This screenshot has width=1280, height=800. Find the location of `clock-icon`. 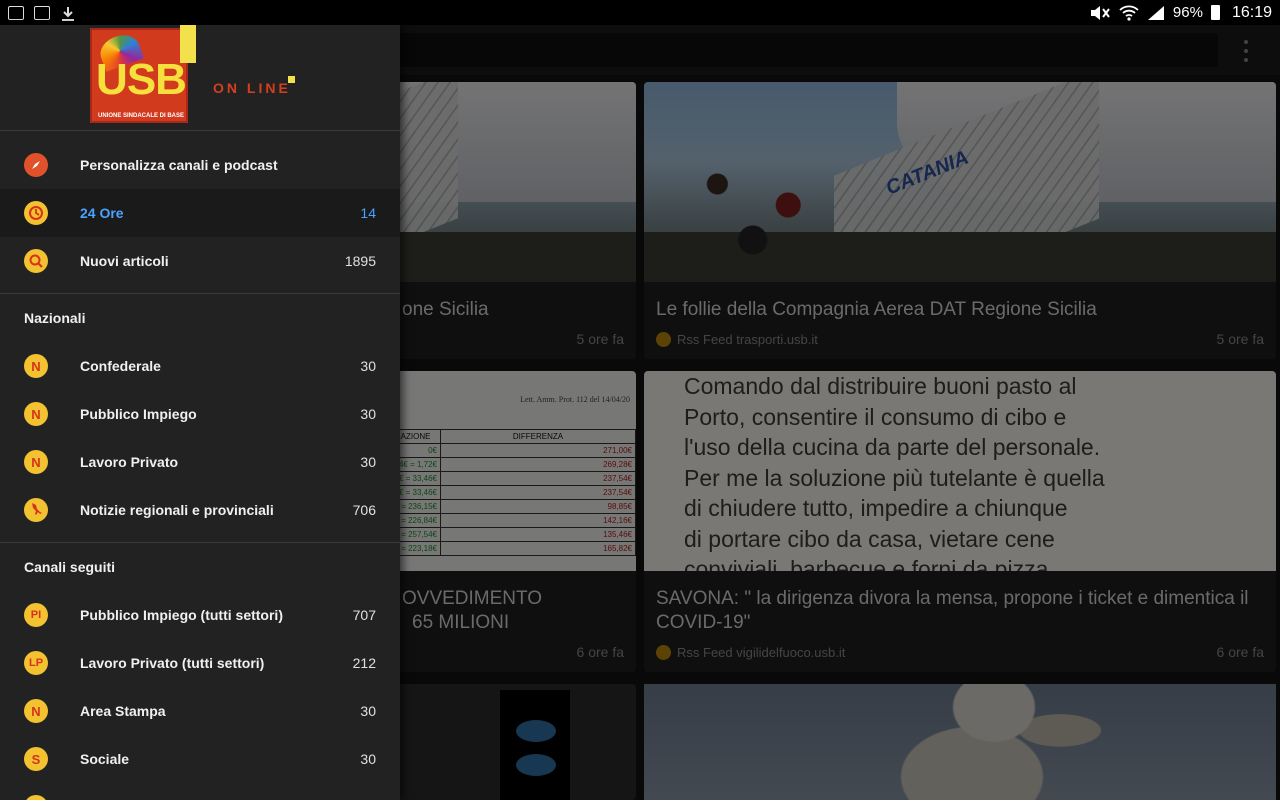

clock-icon is located at coordinates (36, 213).